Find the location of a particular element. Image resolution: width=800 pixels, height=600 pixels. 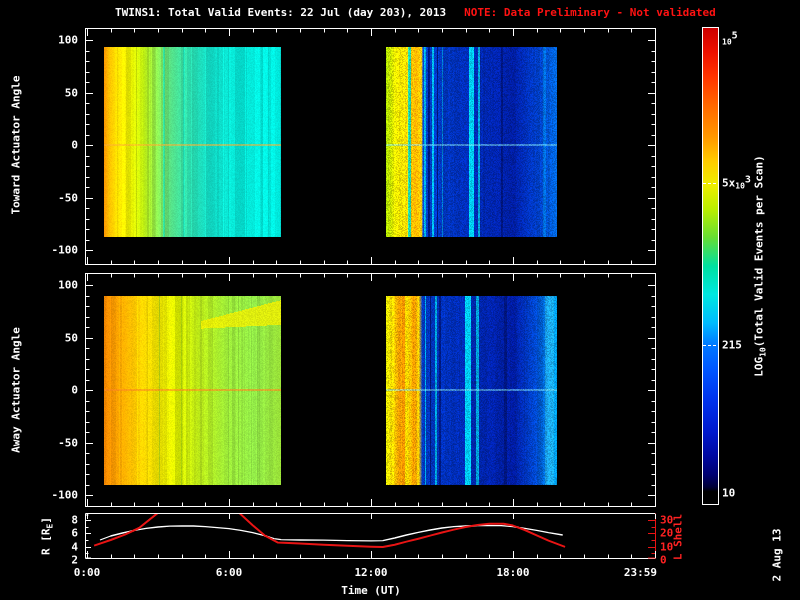

plot-note: NOTE: Data Preliminary - Not validated is located at coordinates (590, 12).